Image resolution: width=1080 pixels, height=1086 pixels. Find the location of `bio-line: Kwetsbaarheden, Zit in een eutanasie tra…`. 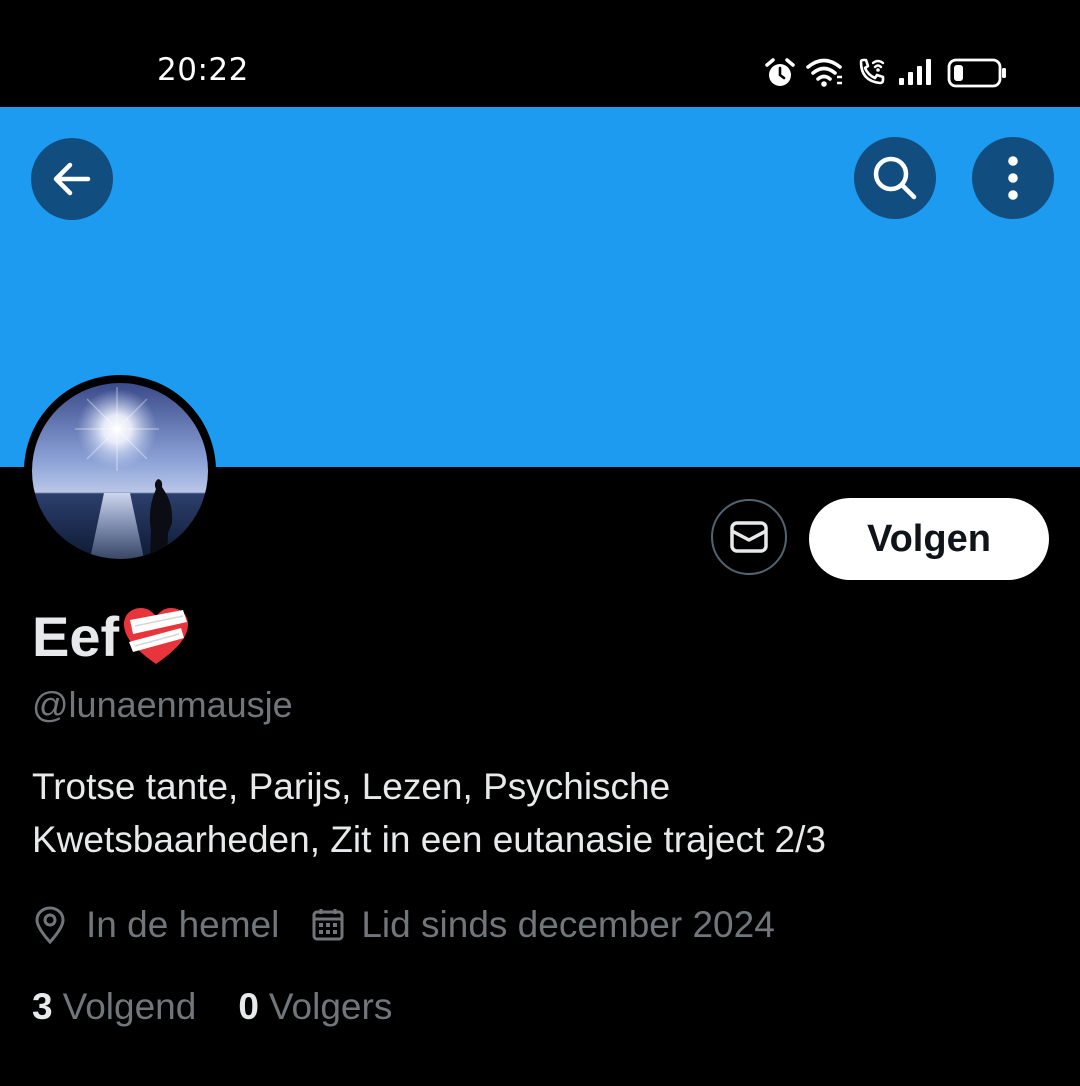

bio-line: Kwetsbaarheden, Zit in een eutanasie tra… is located at coordinates (429, 839).